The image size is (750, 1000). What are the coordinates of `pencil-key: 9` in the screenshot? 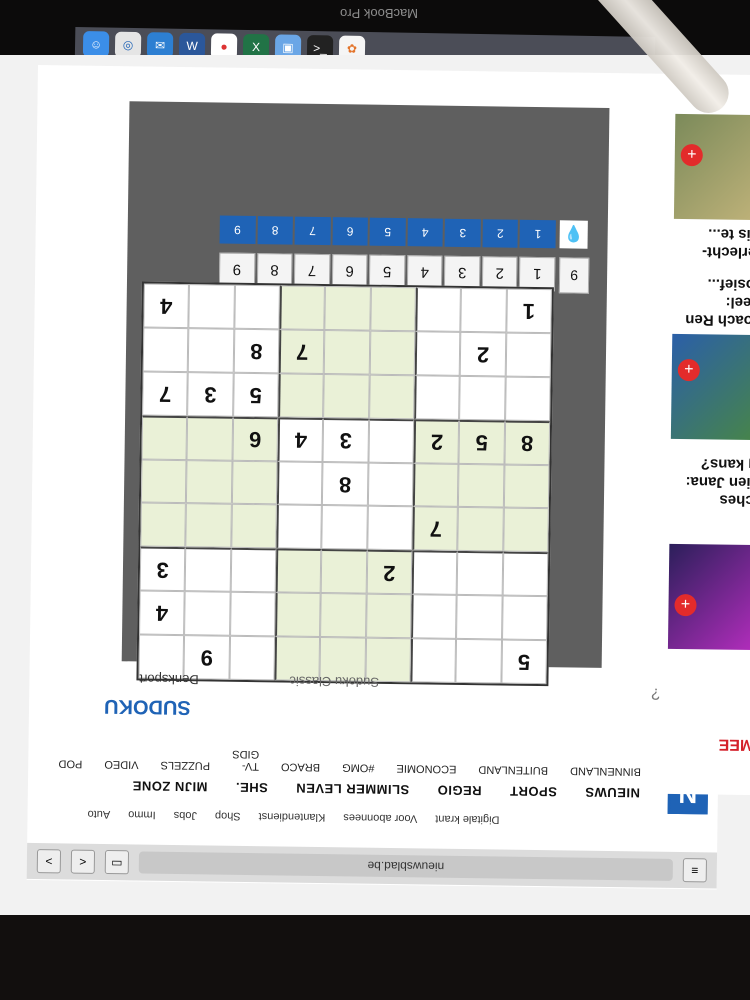 It's located at (574, 275).